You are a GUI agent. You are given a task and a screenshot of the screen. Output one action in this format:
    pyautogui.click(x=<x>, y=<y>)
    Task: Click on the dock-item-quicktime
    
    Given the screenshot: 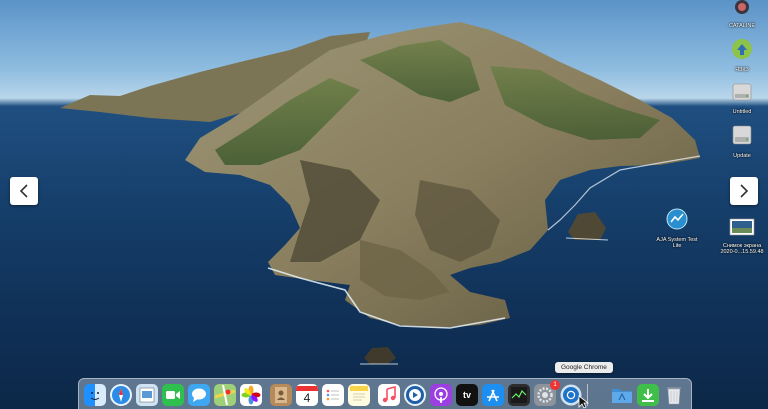 What is the action you would take?
    pyautogui.click(x=415, y=395)
    